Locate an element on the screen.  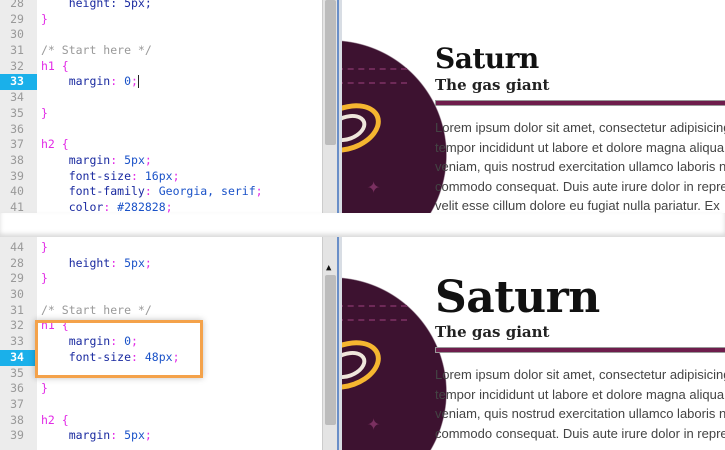
code-token: height: 5px; is located at coordinates (96, 5).